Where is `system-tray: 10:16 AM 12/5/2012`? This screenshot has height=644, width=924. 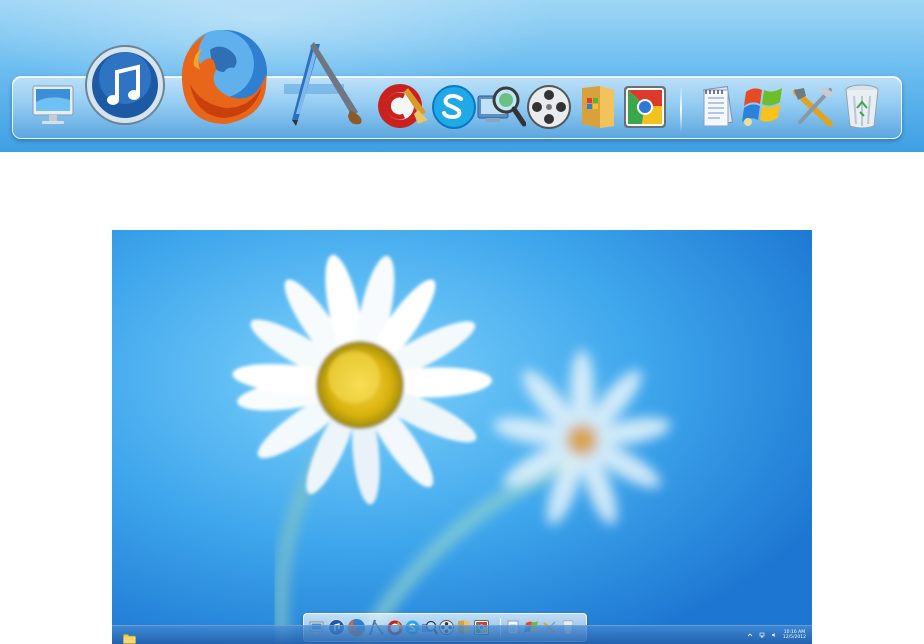
system-tray: 10:16 AM 12/5/2012 is located at coordinates (776, 635).